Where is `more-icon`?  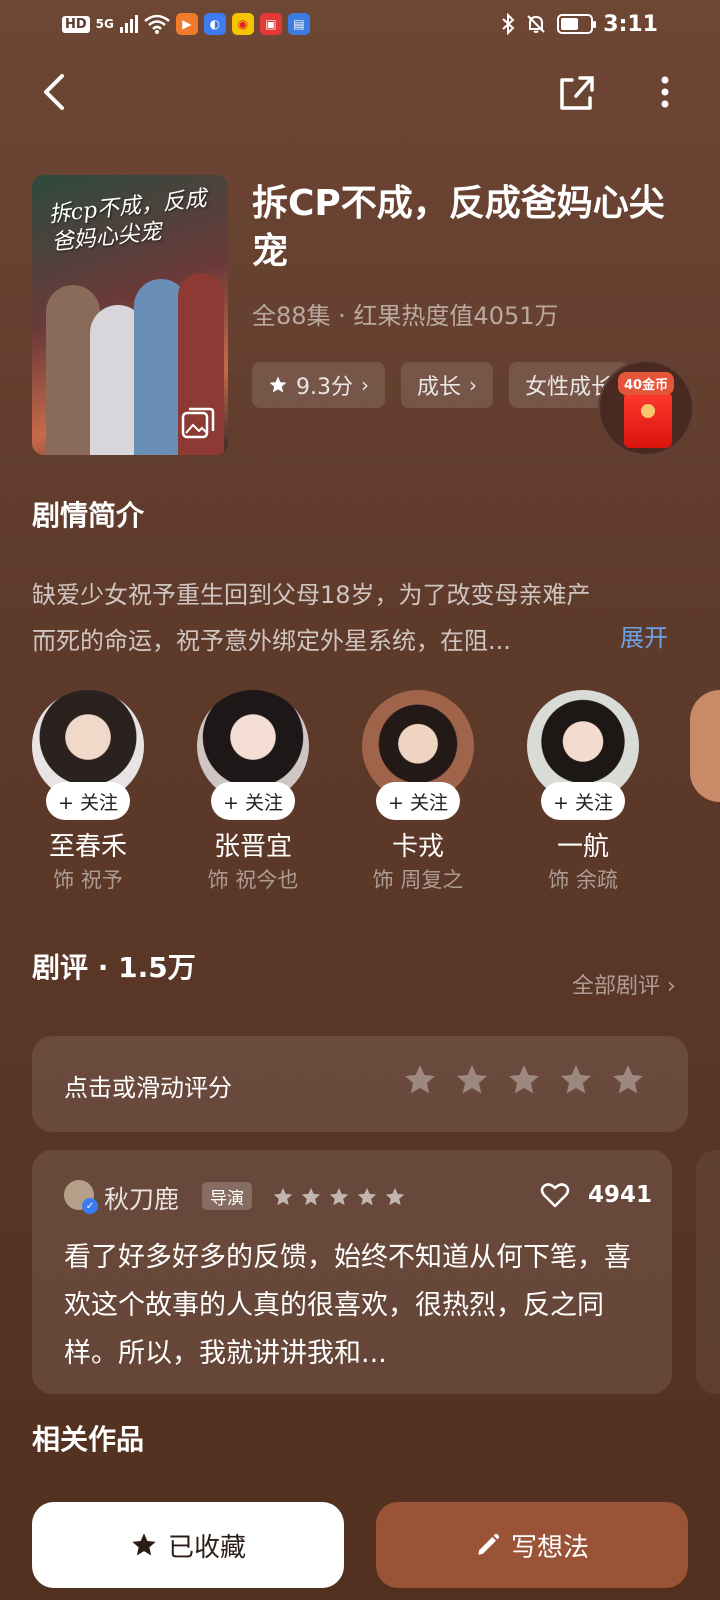
more-icon is located at coordinates (665, 92).